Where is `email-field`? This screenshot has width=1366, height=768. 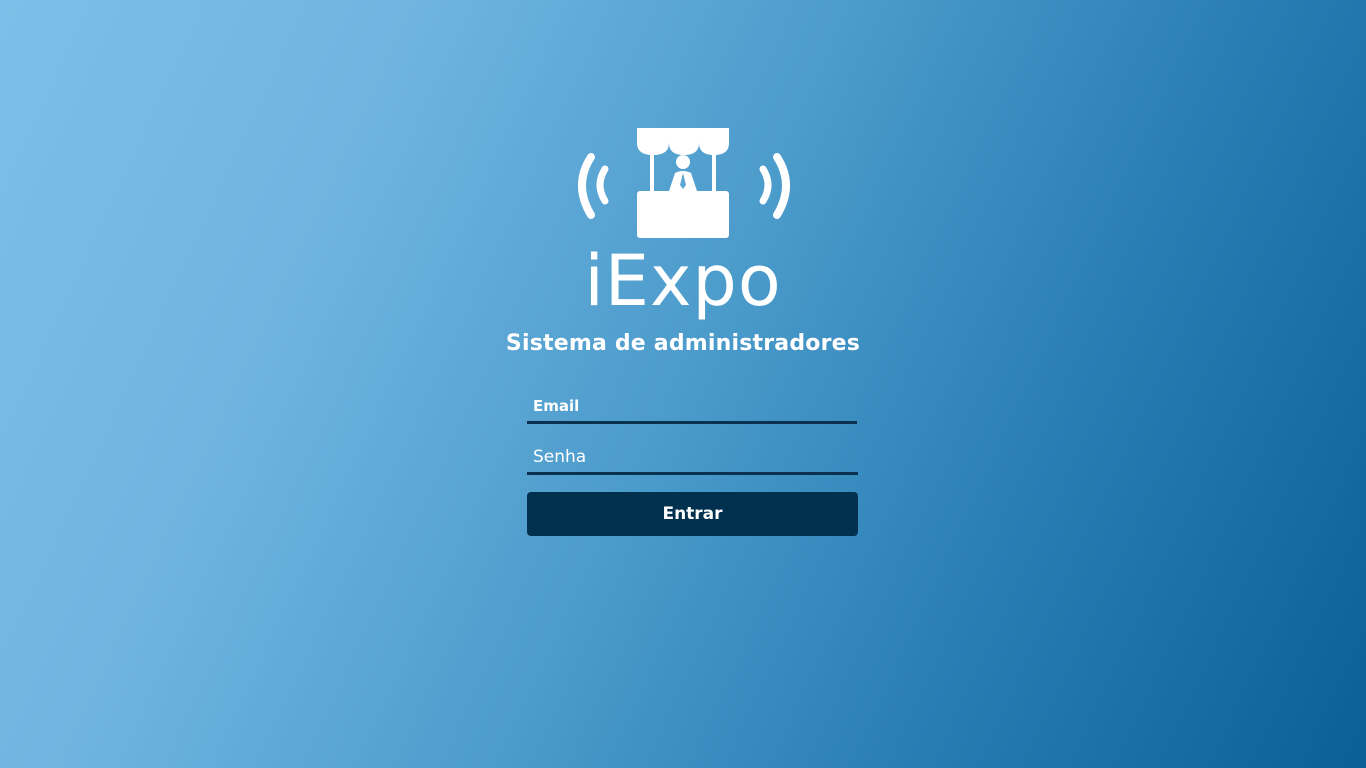
email-field is located at coordinates (692, 405).